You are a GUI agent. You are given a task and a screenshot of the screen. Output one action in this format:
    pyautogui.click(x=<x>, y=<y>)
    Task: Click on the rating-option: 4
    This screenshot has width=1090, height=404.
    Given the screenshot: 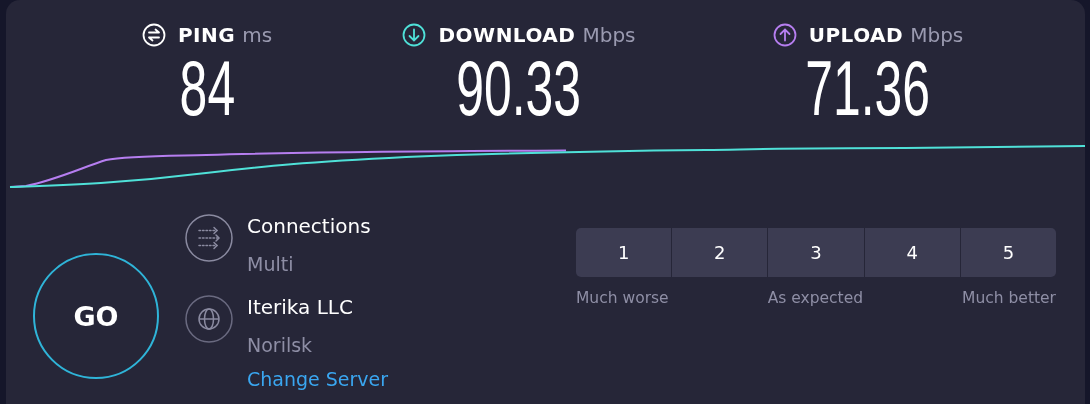 What is the action you would take?
    pyautogui.click(x=911, y=252)
    